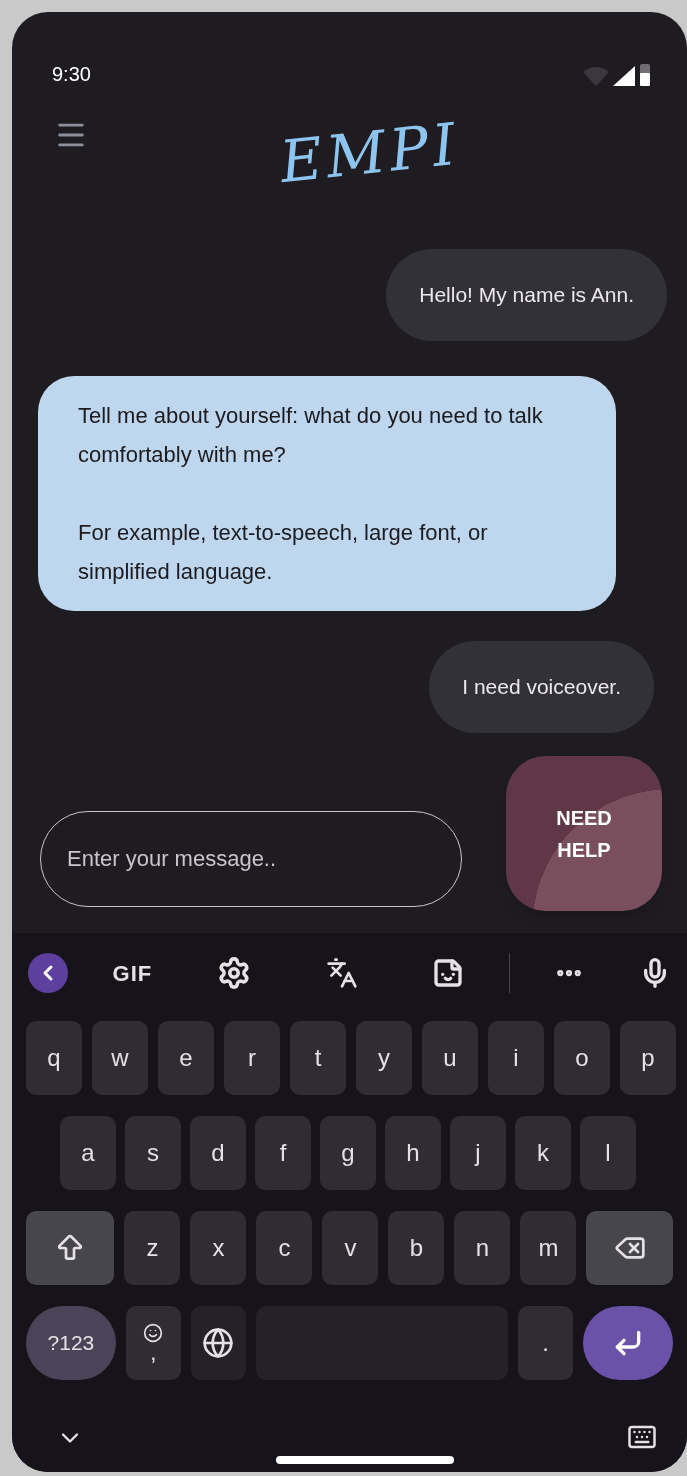 The width and height of the screenshot is (687, 1476). I want to click on message-text: For example, text-to-speech, large font, or simplified language., so click(283, 552).